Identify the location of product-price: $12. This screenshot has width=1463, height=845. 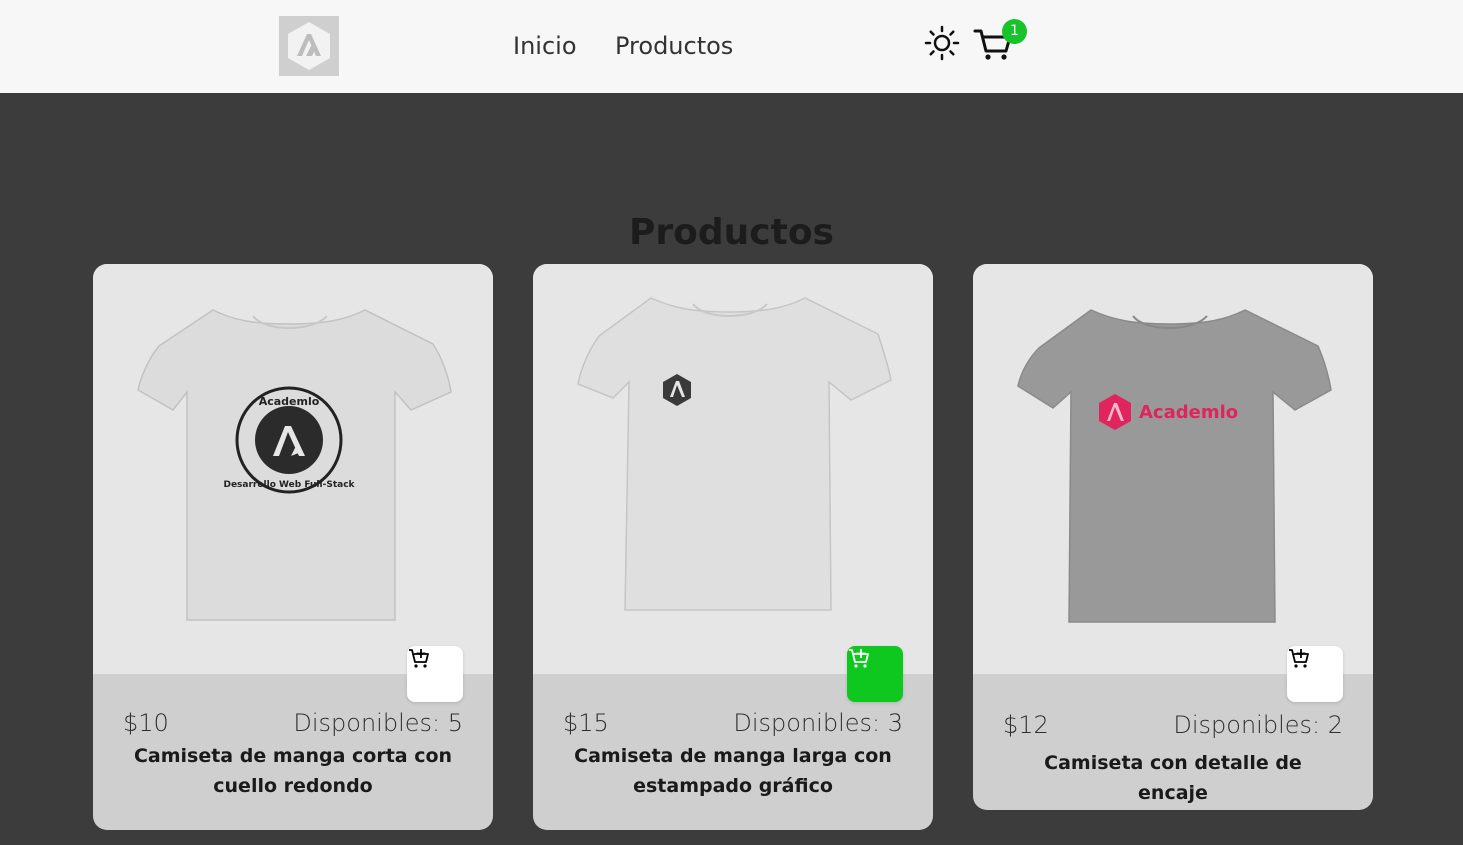
(1026, 725).